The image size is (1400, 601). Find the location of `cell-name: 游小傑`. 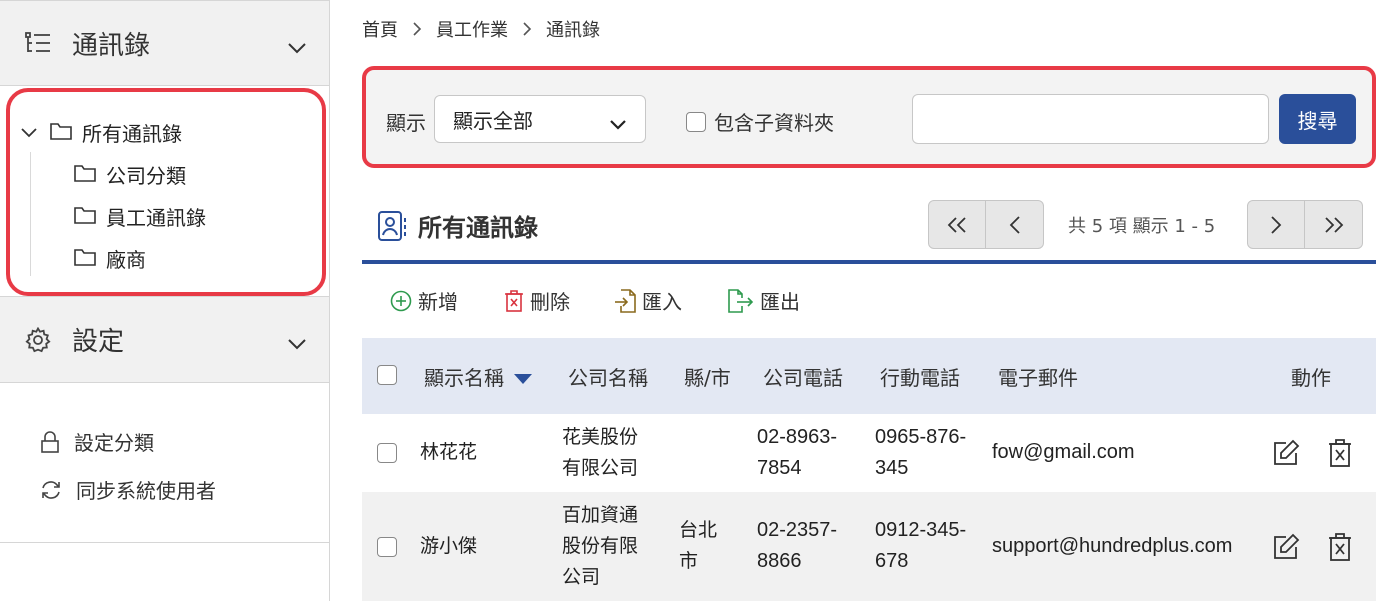

cell-name: 游小傑 is located at coordinates (448, 546).